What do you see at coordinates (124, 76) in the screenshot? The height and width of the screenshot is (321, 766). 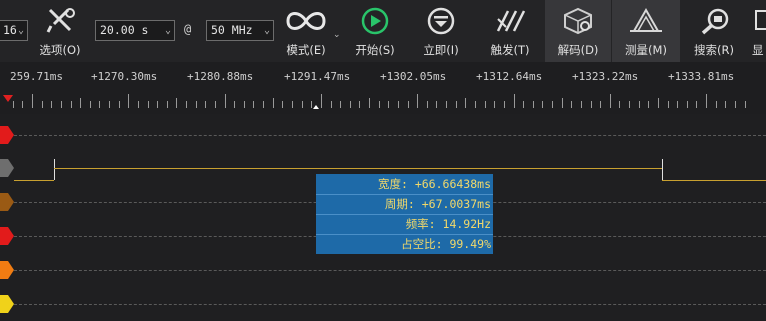 I see `ruler-label: +1270.30ms` at bounding box center [124, 76].